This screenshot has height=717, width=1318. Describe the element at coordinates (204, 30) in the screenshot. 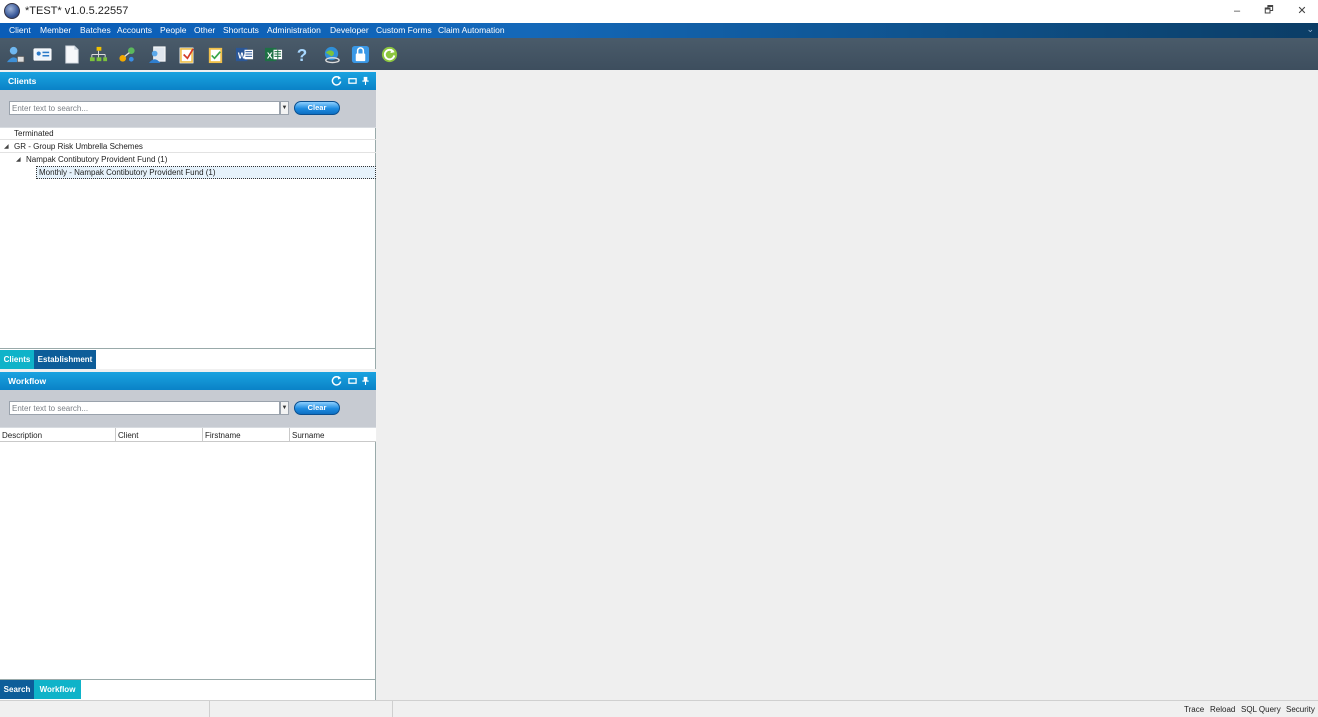

I see `menu-other: Other` at that location.